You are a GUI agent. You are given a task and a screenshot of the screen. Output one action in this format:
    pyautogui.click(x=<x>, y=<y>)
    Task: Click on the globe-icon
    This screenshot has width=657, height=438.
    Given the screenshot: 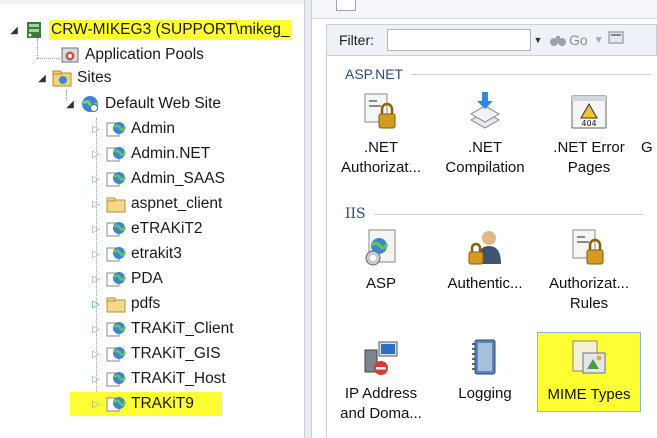 What is the action you would take?
    pyautogui.click(x=90, y=104)
    